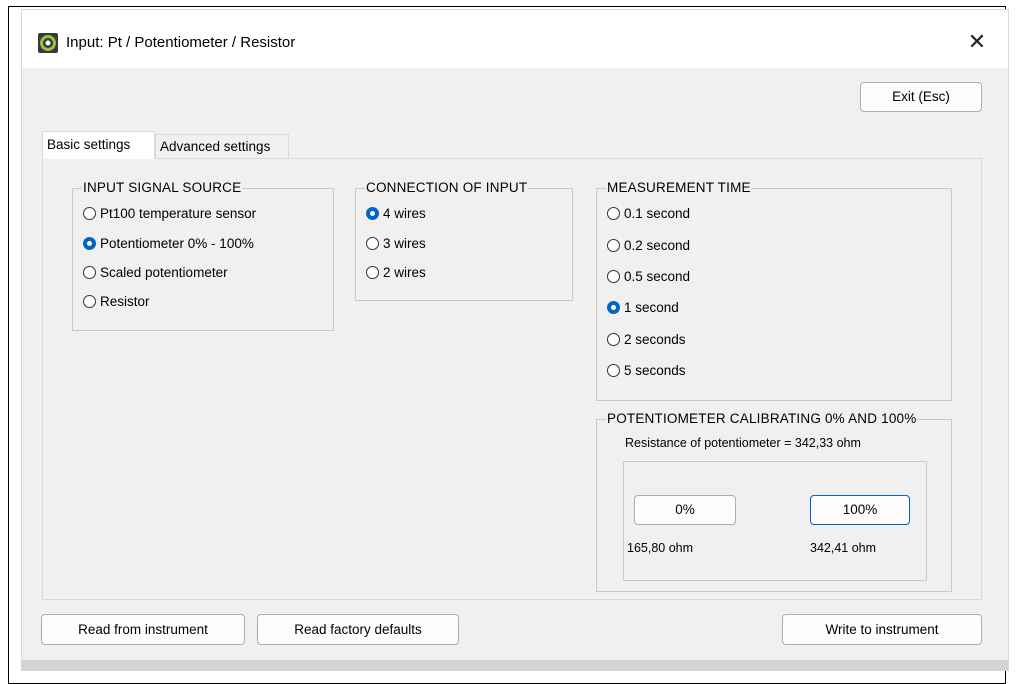 This screenshot has height=684, width=1016. I want to click on full-value: 342,41 ohm, so click(843, 548).